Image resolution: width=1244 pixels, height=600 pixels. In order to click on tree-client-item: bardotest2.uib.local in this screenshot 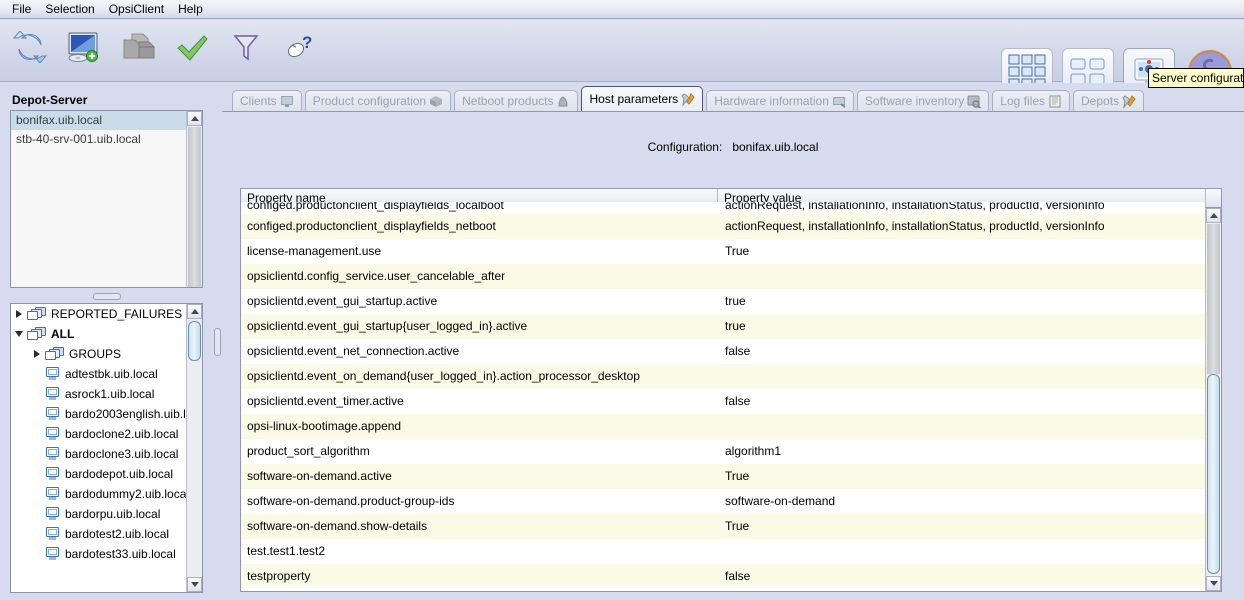, I will do `click(99, 534)`.